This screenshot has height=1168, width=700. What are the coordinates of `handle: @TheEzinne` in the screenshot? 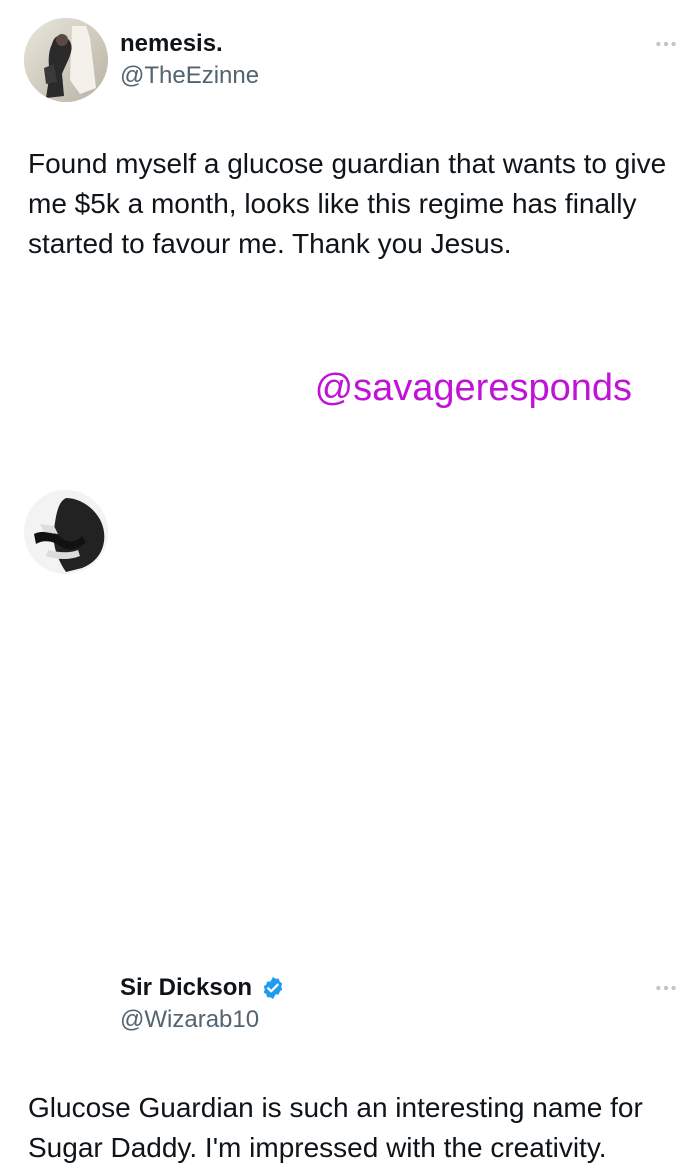 It's located at (189, 76).